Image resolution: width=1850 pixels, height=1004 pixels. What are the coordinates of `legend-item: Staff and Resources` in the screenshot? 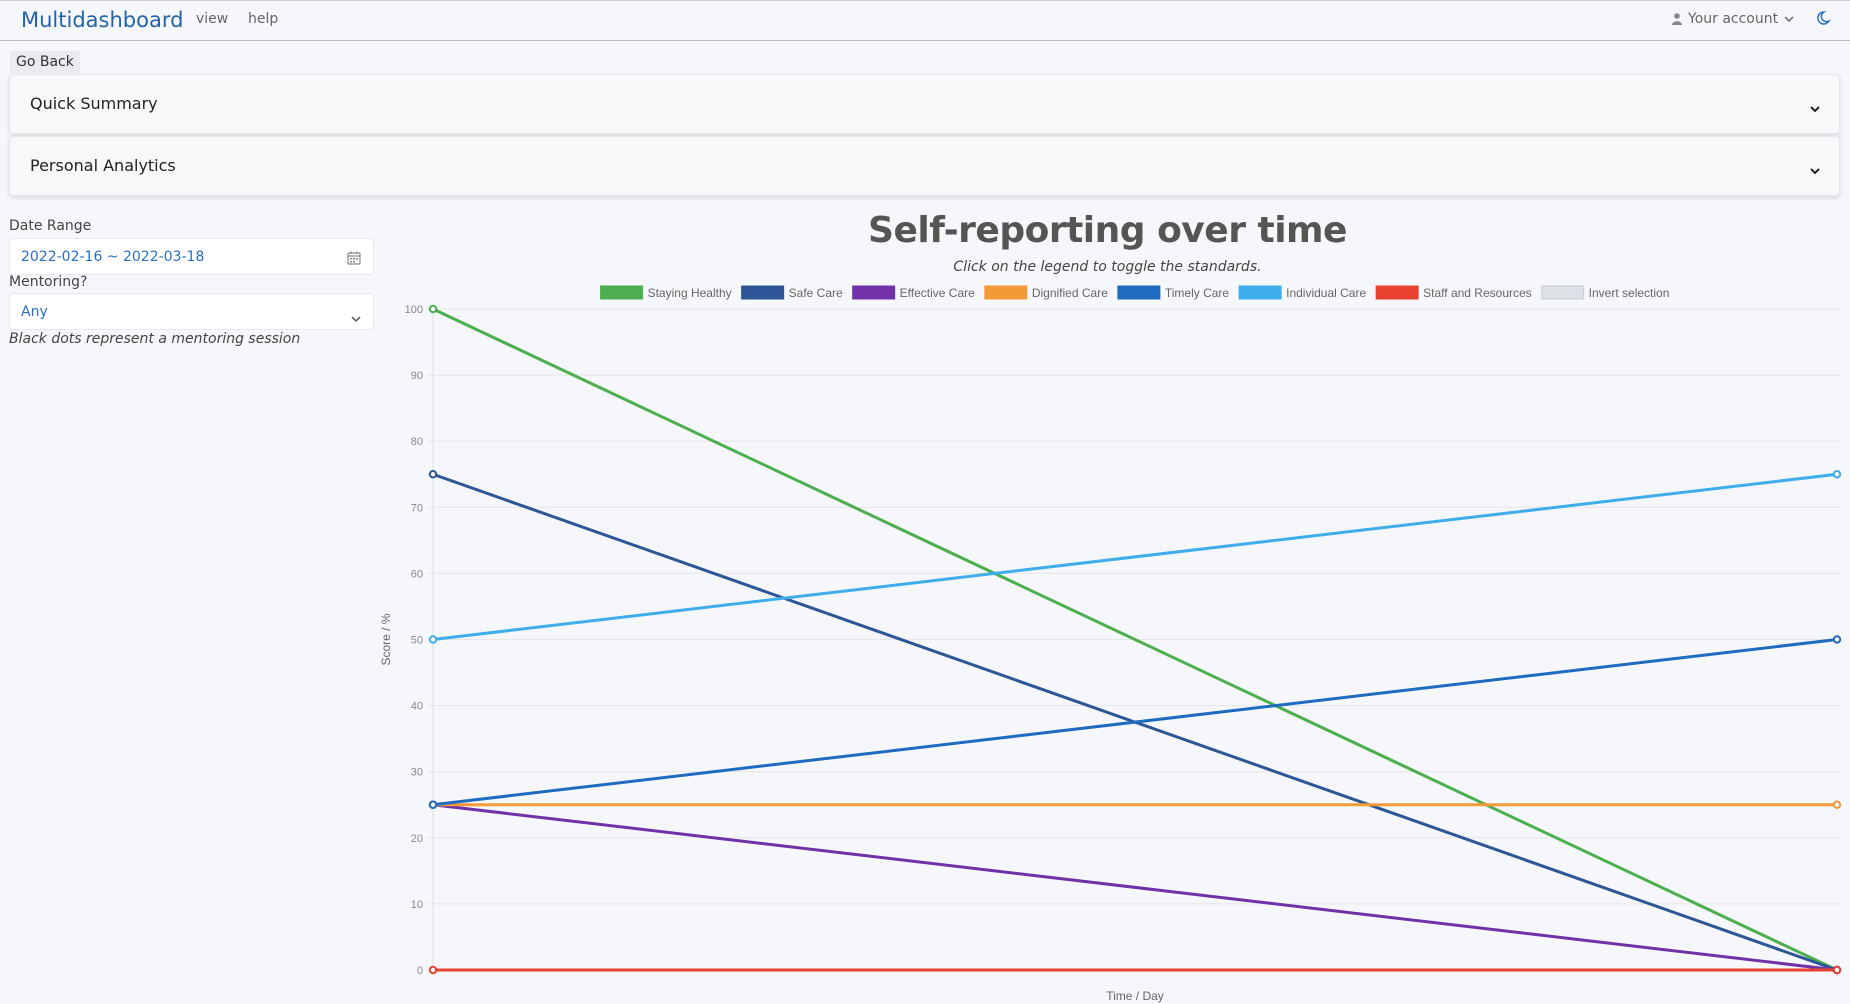 It's located at (1453, 292).